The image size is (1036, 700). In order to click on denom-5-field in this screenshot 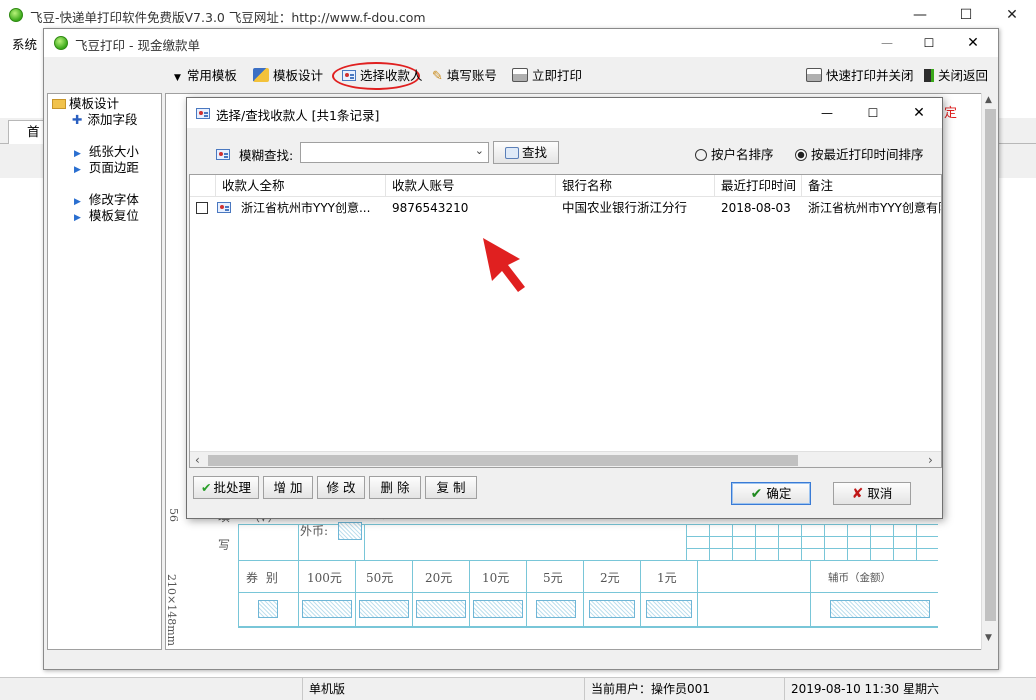, I will do `click(556, 609)`.